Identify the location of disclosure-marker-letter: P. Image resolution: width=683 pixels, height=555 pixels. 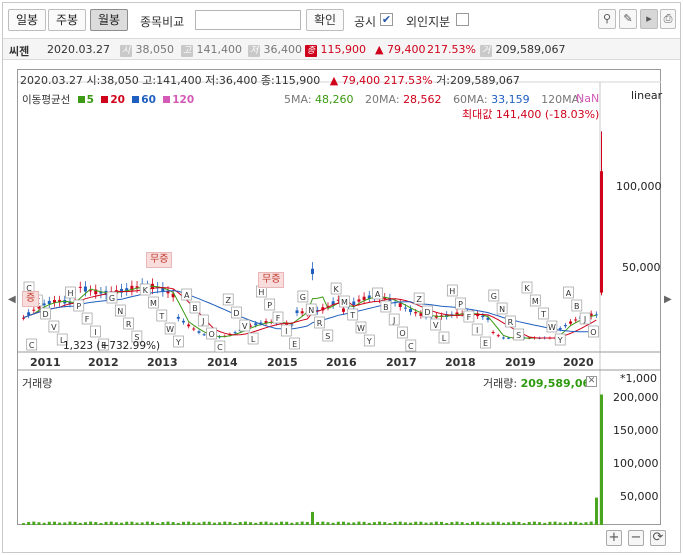
(78, 306).